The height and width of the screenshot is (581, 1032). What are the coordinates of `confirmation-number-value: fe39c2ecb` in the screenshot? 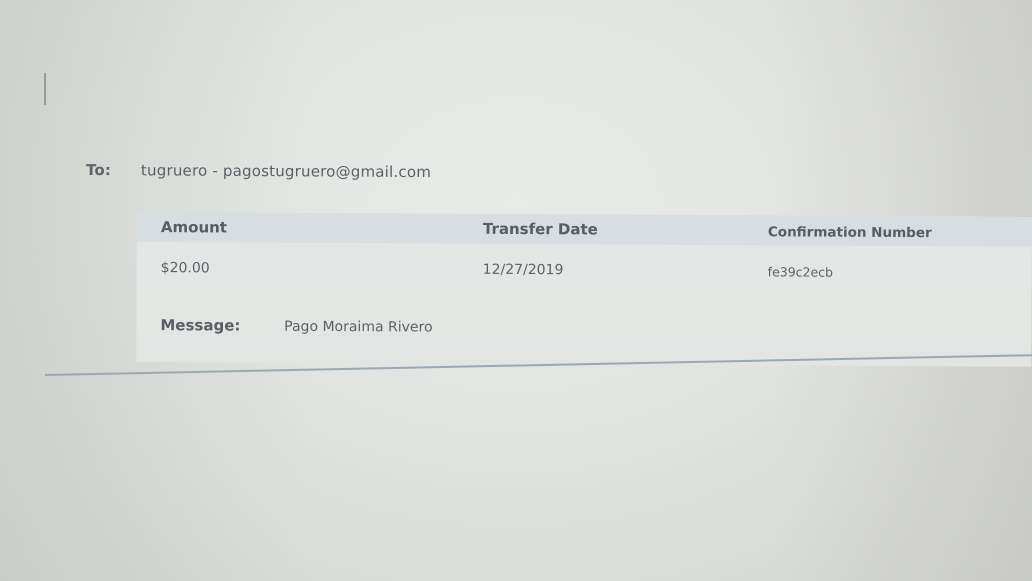 It's located at (800, 272).